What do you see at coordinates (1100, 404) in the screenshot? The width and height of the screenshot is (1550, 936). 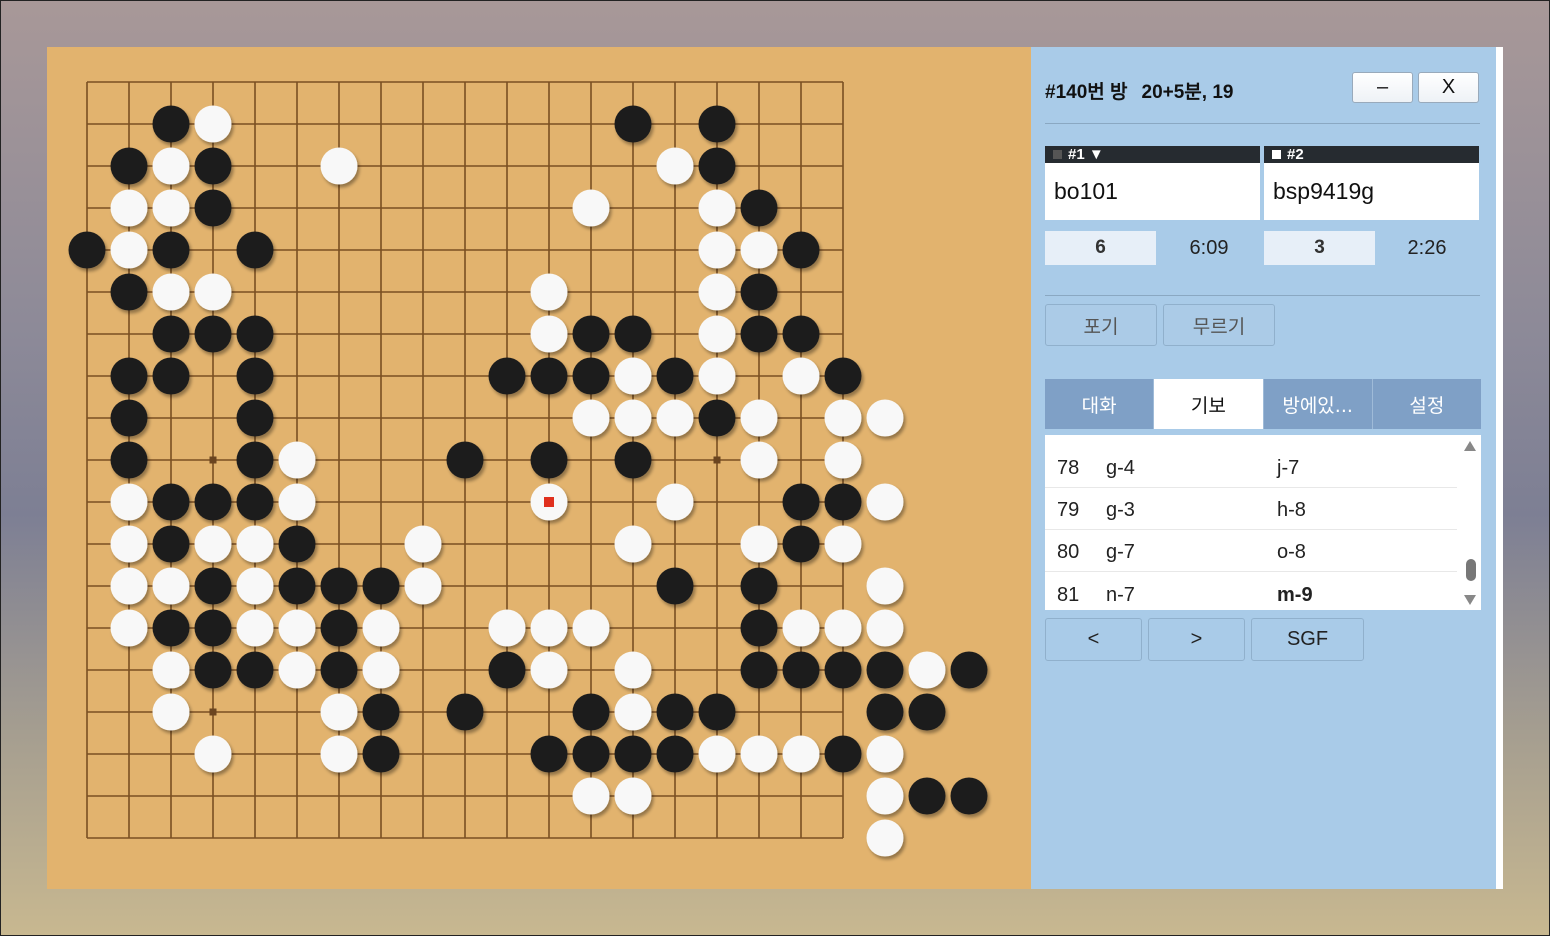 I see `tab-chat: 대화` at bounding box center [1100, 404].